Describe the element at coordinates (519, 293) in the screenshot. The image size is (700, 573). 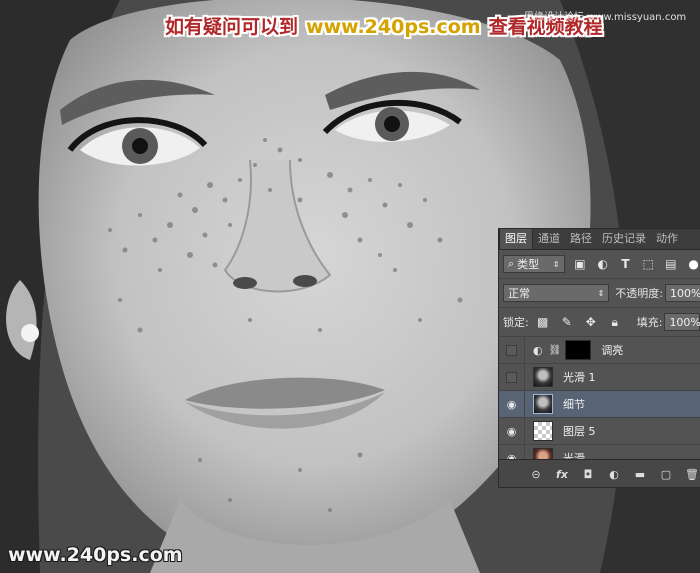
I see `blend-mode-label: 正常` at that location.